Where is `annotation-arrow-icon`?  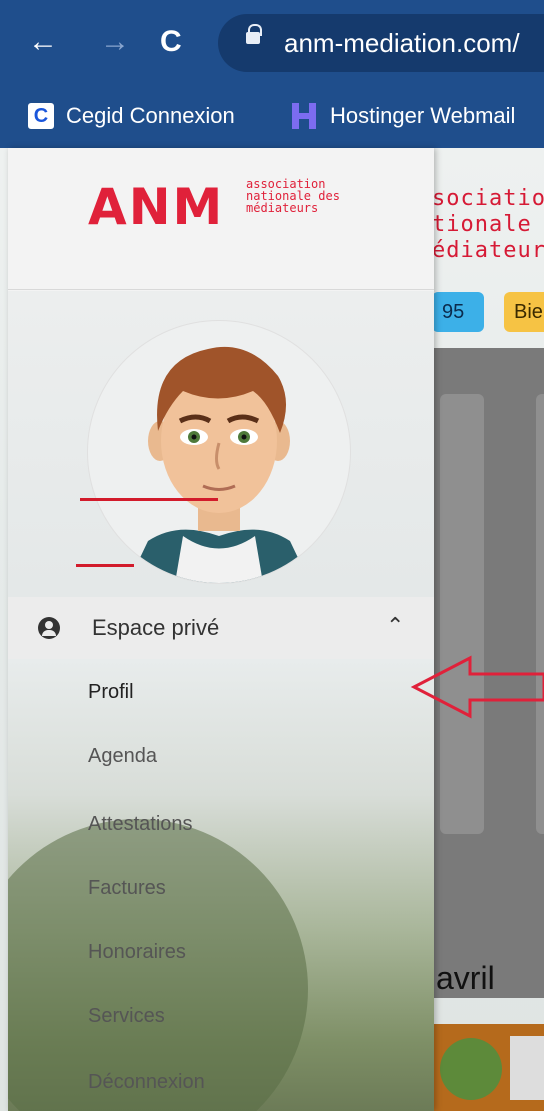
annotation-arrow-icon is located at coordinates (477, 687).